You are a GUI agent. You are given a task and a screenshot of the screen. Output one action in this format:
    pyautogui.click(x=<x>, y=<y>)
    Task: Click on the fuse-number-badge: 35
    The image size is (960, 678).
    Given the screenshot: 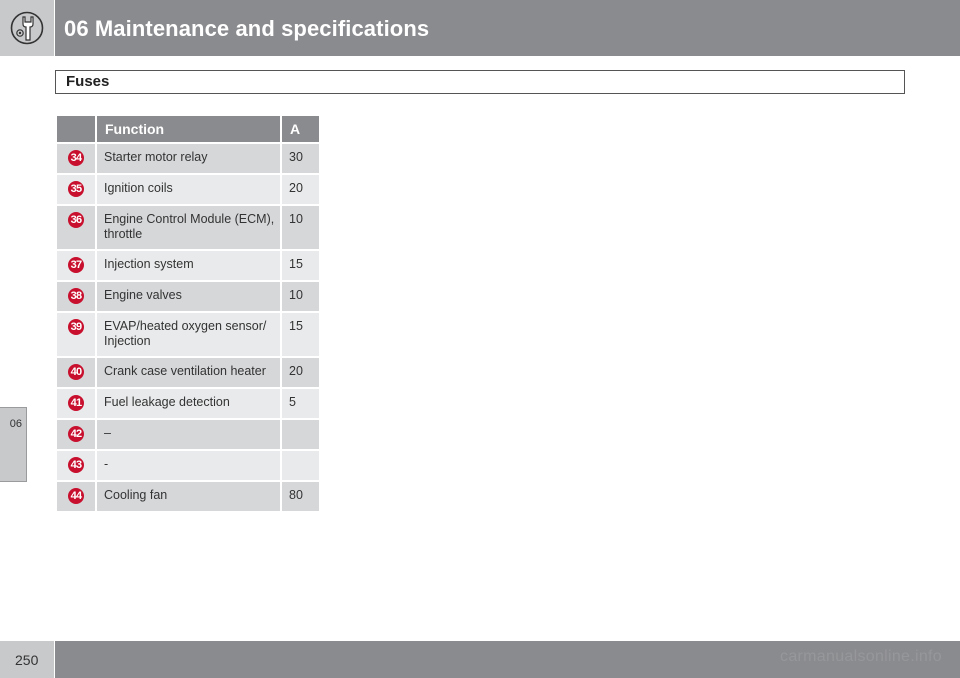 What is the action you would take?
    pyautogui.click(x=76, y=189)
    